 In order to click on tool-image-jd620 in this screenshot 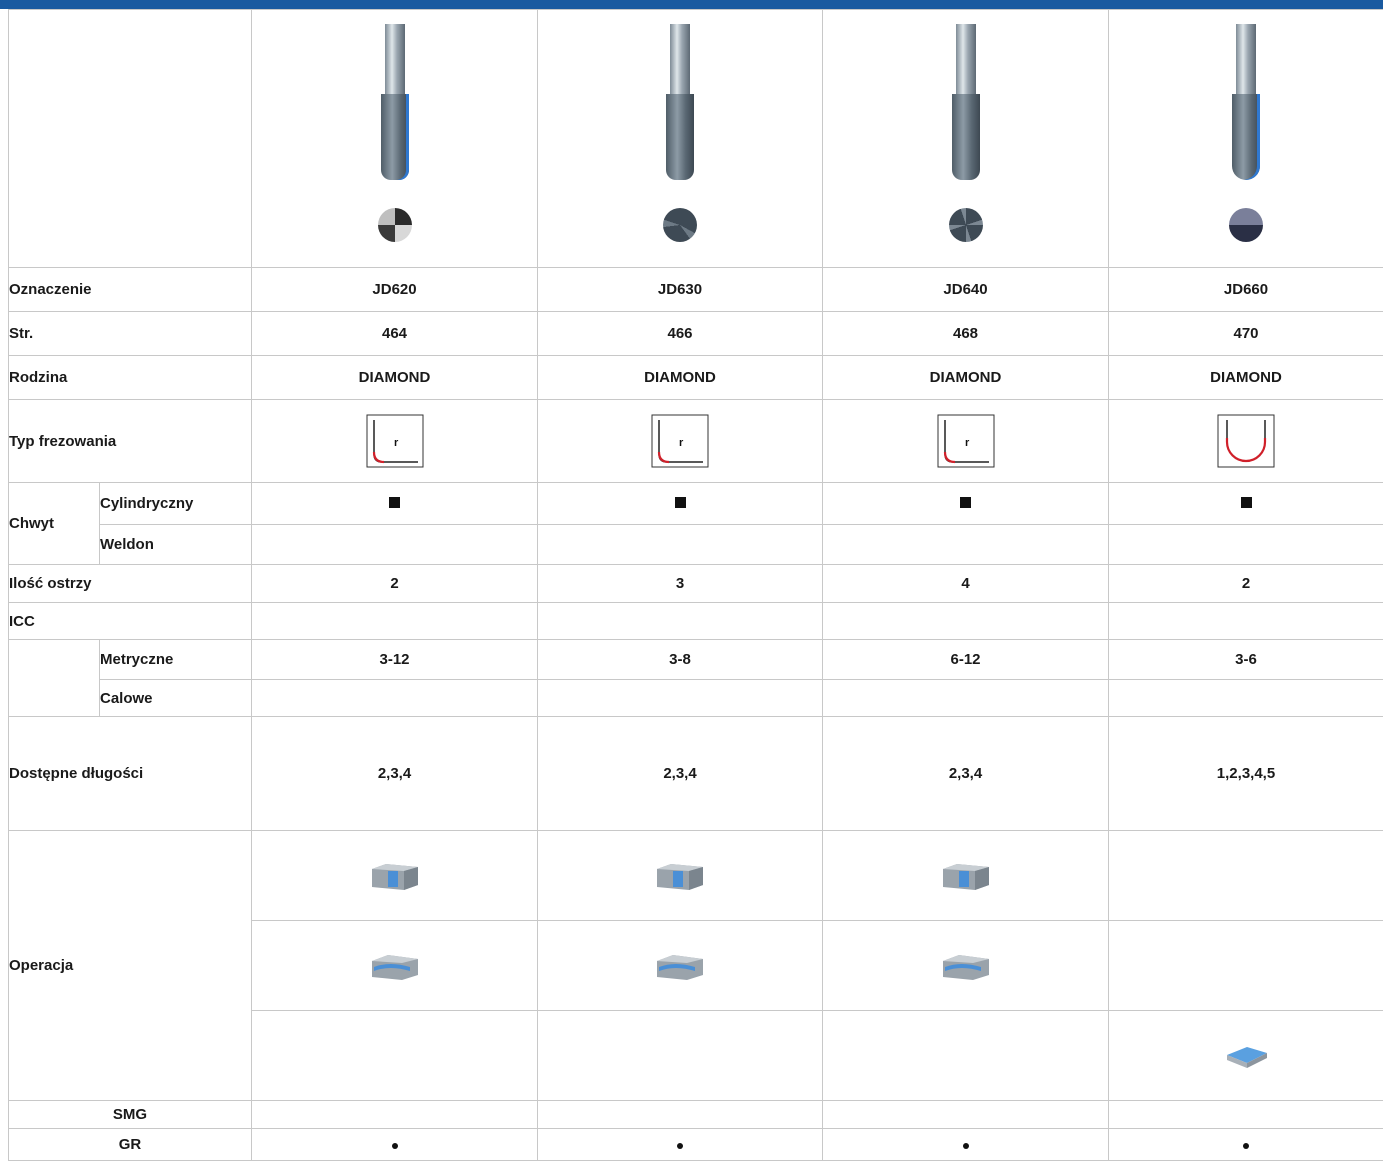, I will do `click(395, 139)`.